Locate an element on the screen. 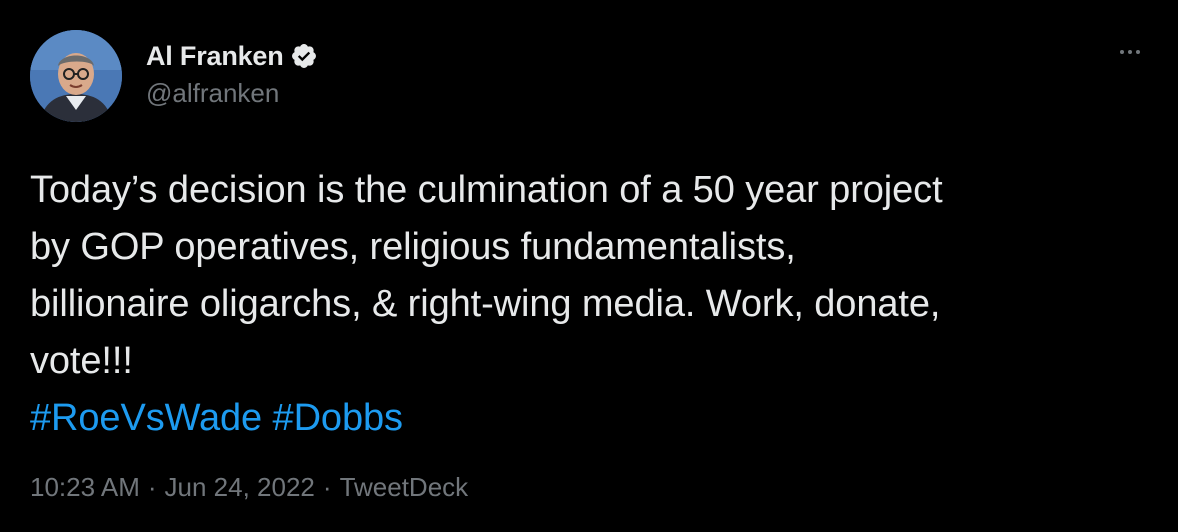 Image resolution: width=1178 pixels, height=532 pixels. verified-badge-icon is located at coordinates (304, 56).